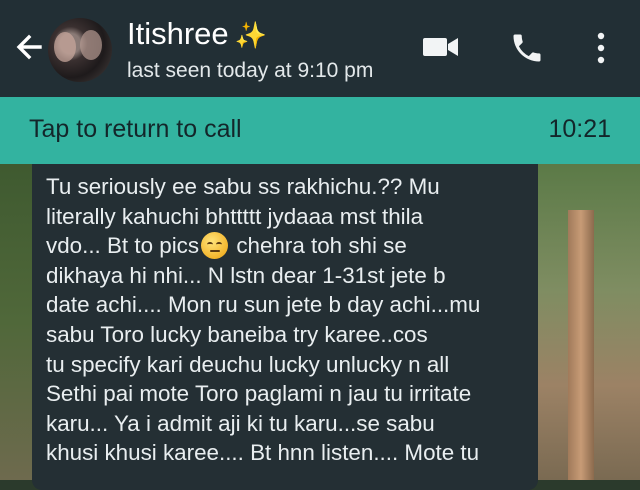 This screenshot has height=490, width=640. Describe the element at coordinates (320, 130) in the screenshot. I see `return-to-call-banner: Tap to return to call 10:21` at that location.